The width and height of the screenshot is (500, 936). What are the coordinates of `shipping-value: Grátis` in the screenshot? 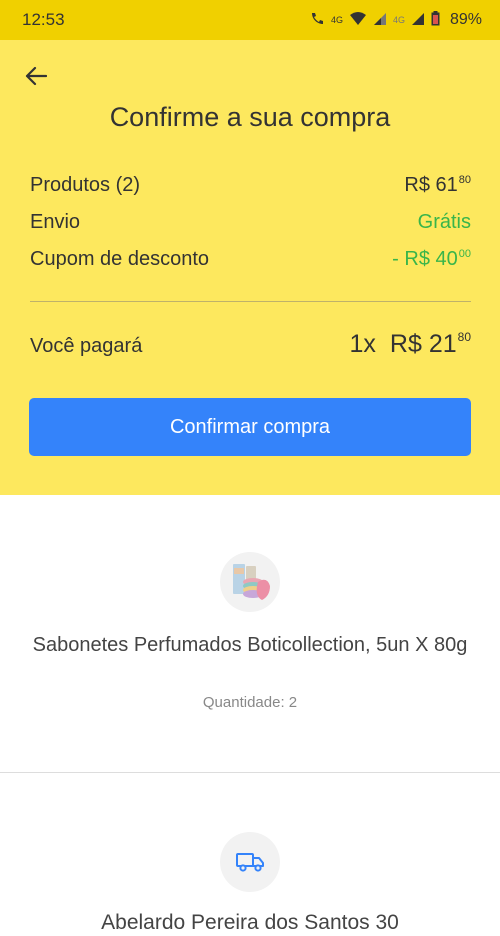 It's located at (444, 222).